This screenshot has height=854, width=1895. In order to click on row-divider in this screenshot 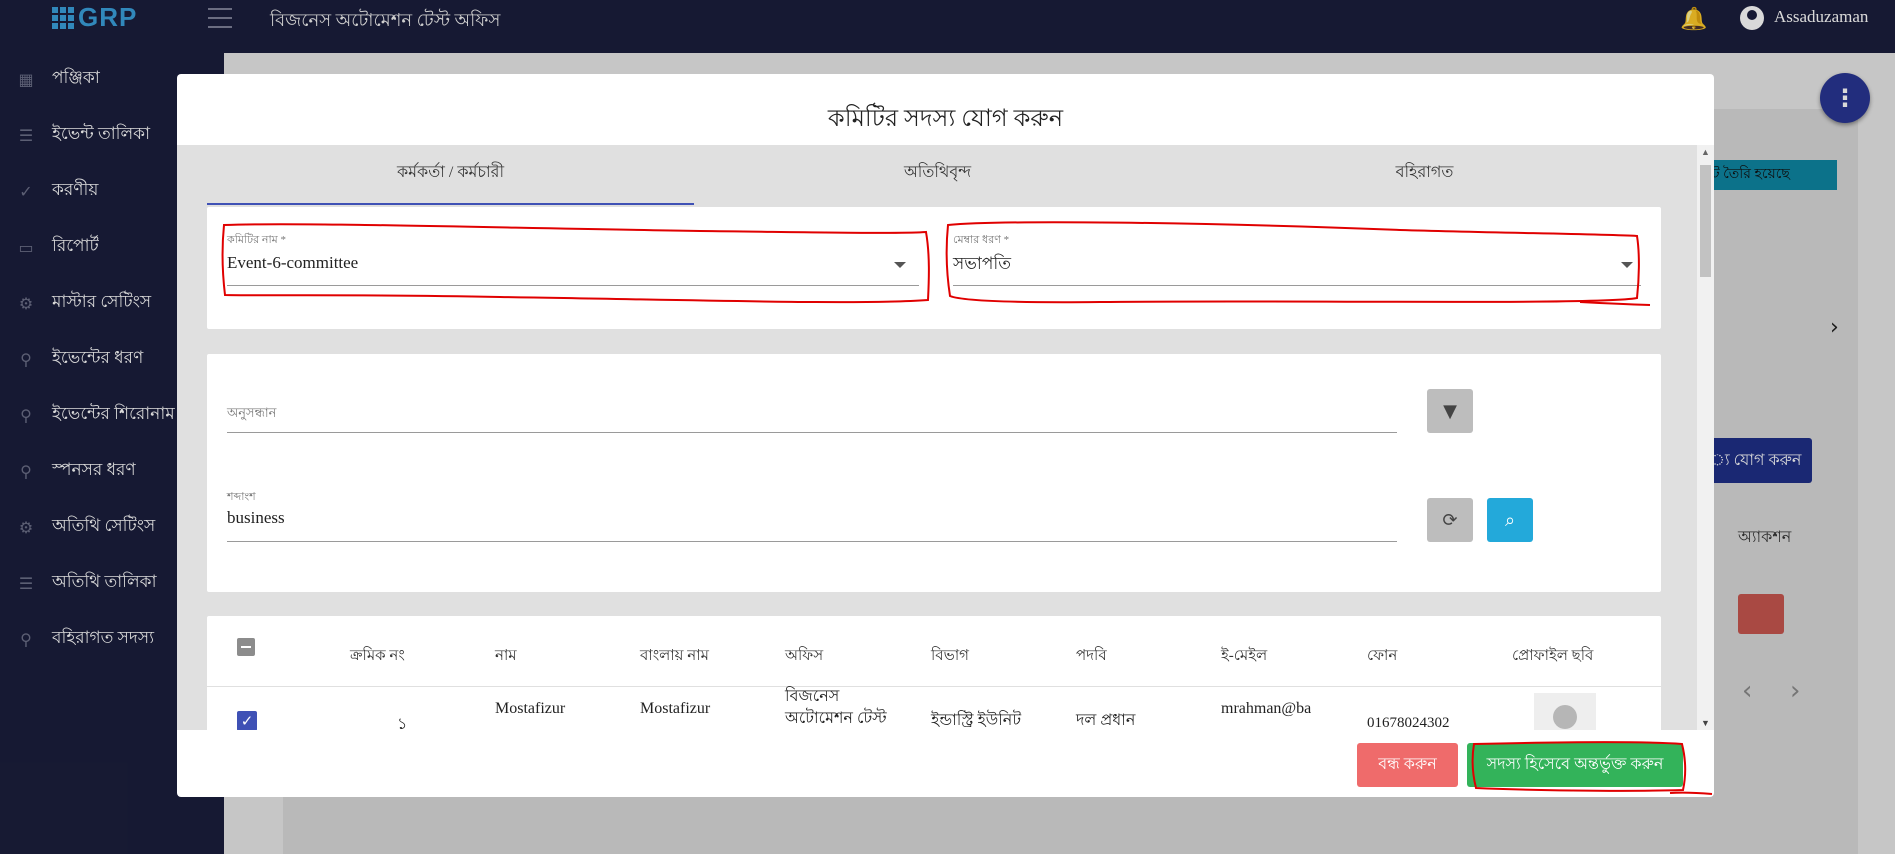, I will do `click(934, 686)`.